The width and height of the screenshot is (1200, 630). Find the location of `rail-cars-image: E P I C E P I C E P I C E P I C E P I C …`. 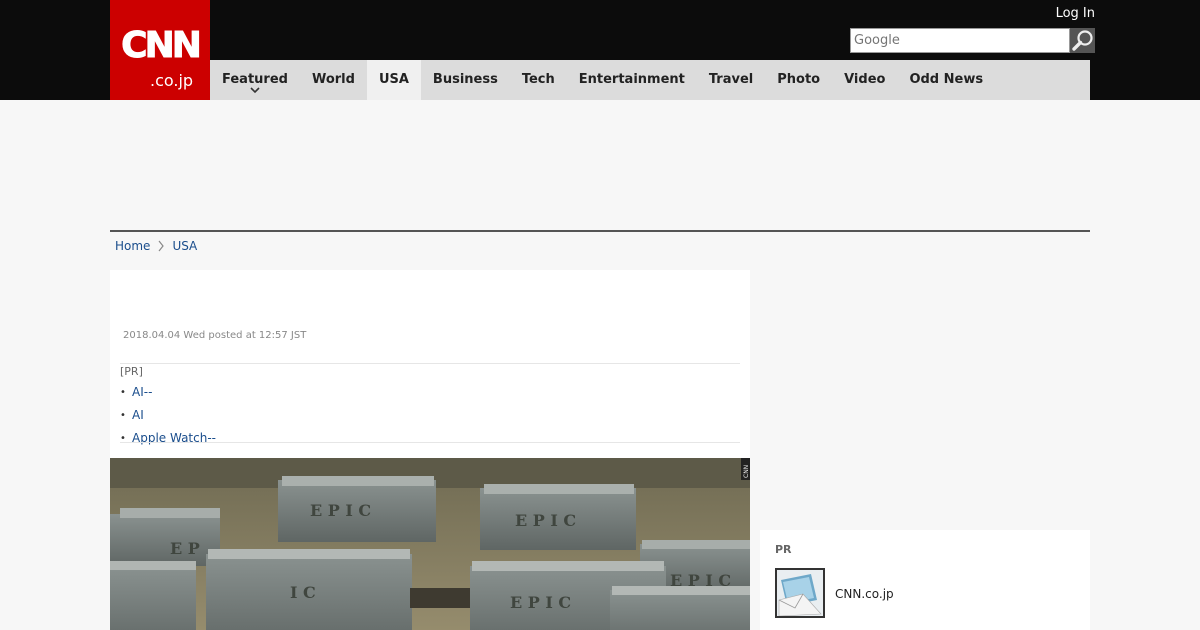

rail-cars-image: E P I C E P I C E P I C E P I C E P I C … is located at coordinates (430, 544).